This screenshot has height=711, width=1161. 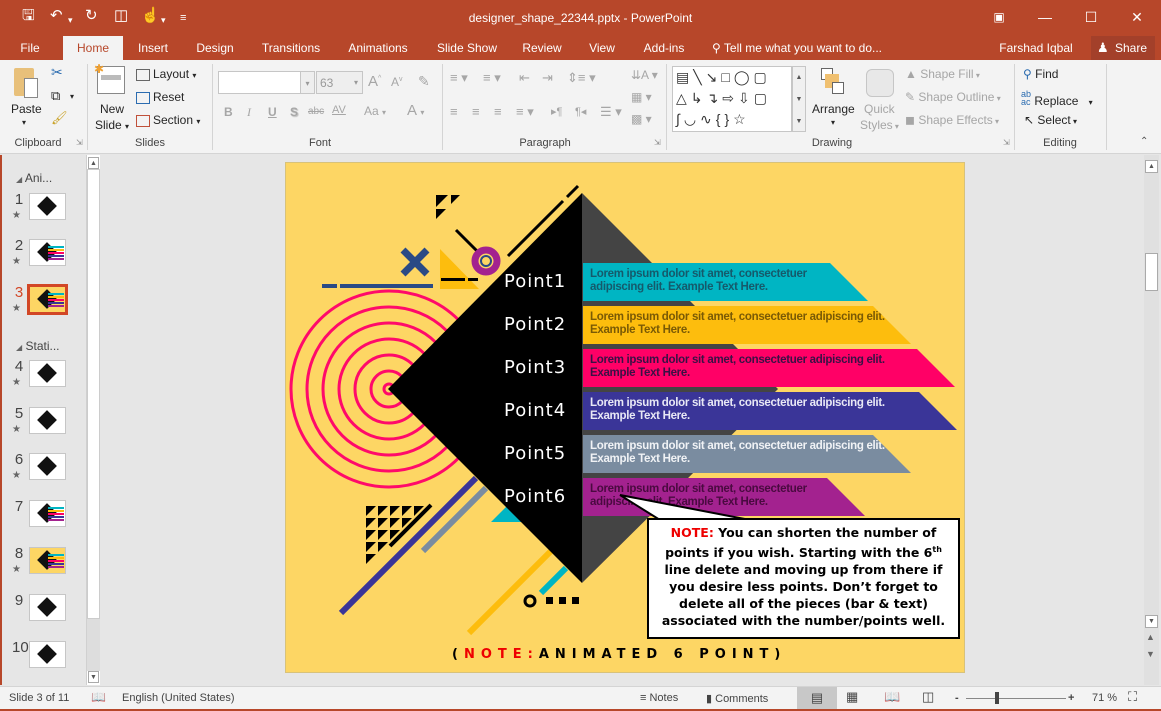 I want to click on next-slide-icon: ▼, so click(x=1150, y=654).